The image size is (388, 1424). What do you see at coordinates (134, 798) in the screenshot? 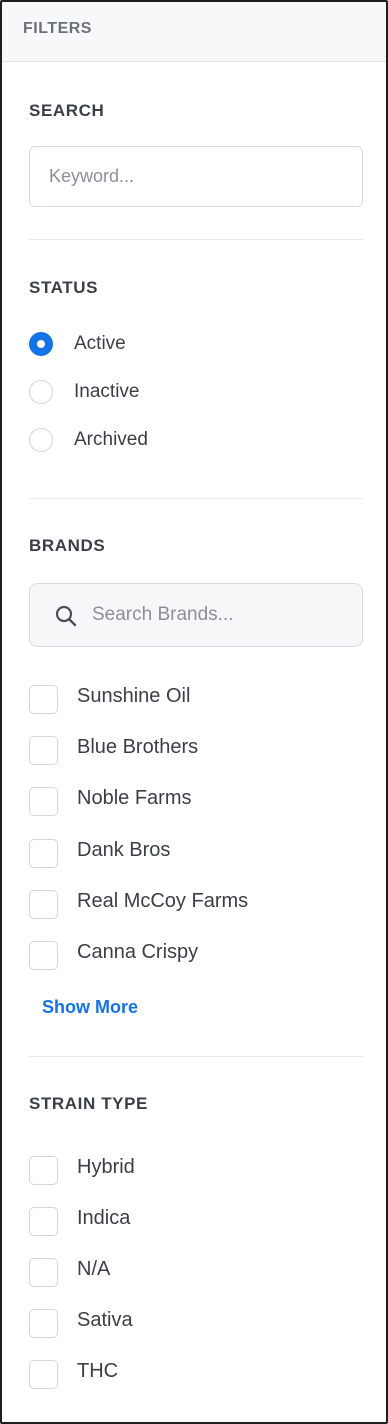
I see `brand-label: Noble Farms` at bounding box center [134, 798].